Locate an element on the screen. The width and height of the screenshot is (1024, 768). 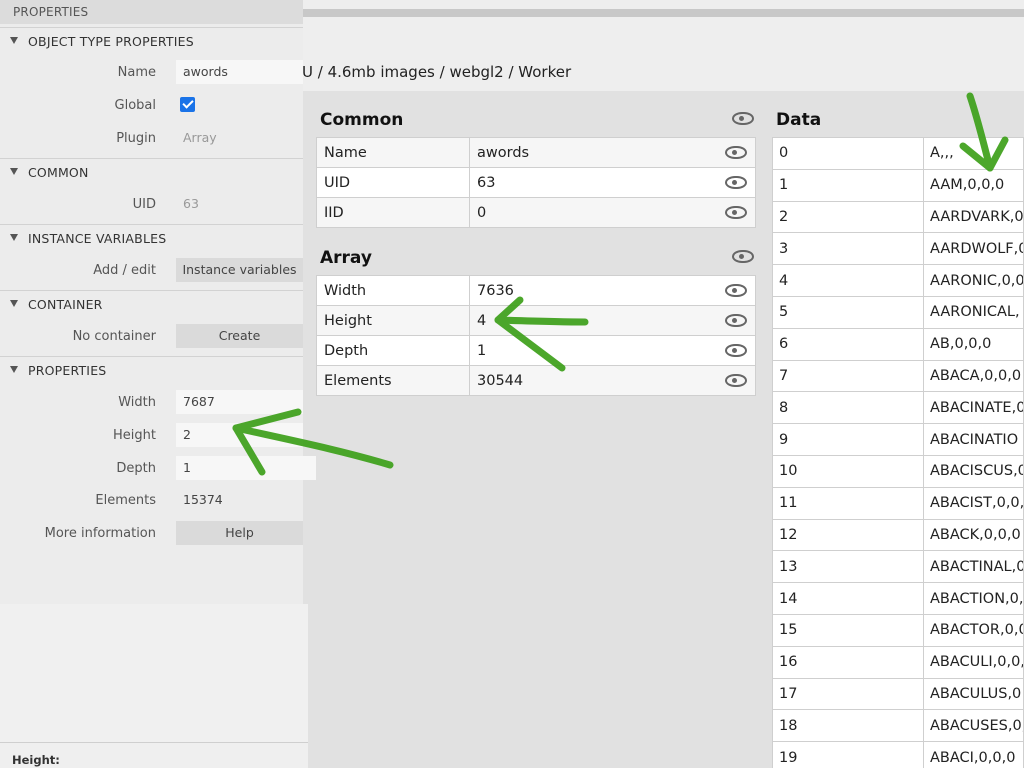
debugger-toolbar is located at coordinates (663, 13).